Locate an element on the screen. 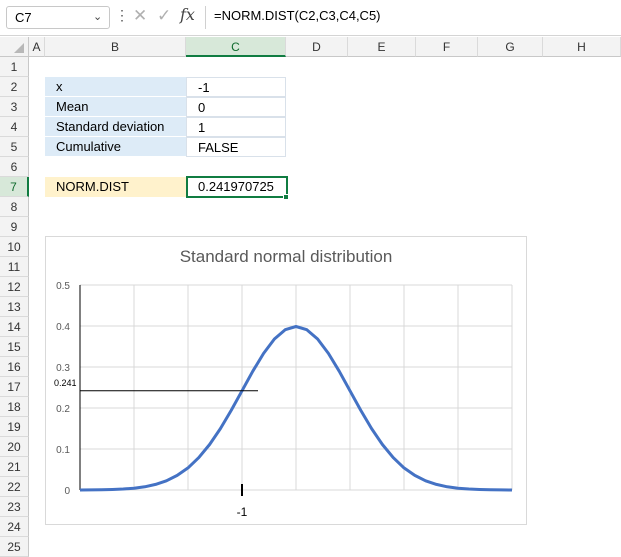 The width and height of the screenshot is (621, 557). enter-icon: ✓ is located at coordinates (164, 16).